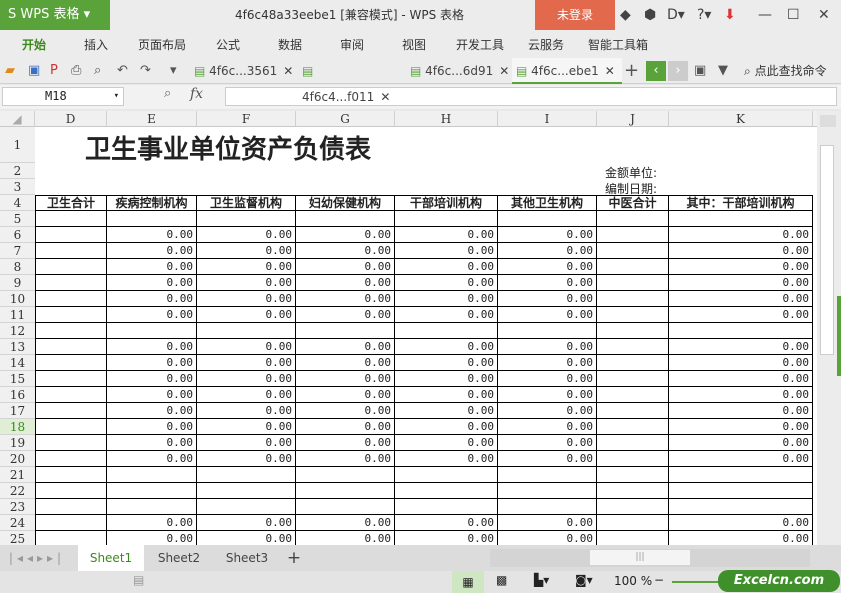 This screenshot has height=593, width=841. I want to click on horizontal-scrollbar: |||, so click(650, 558).